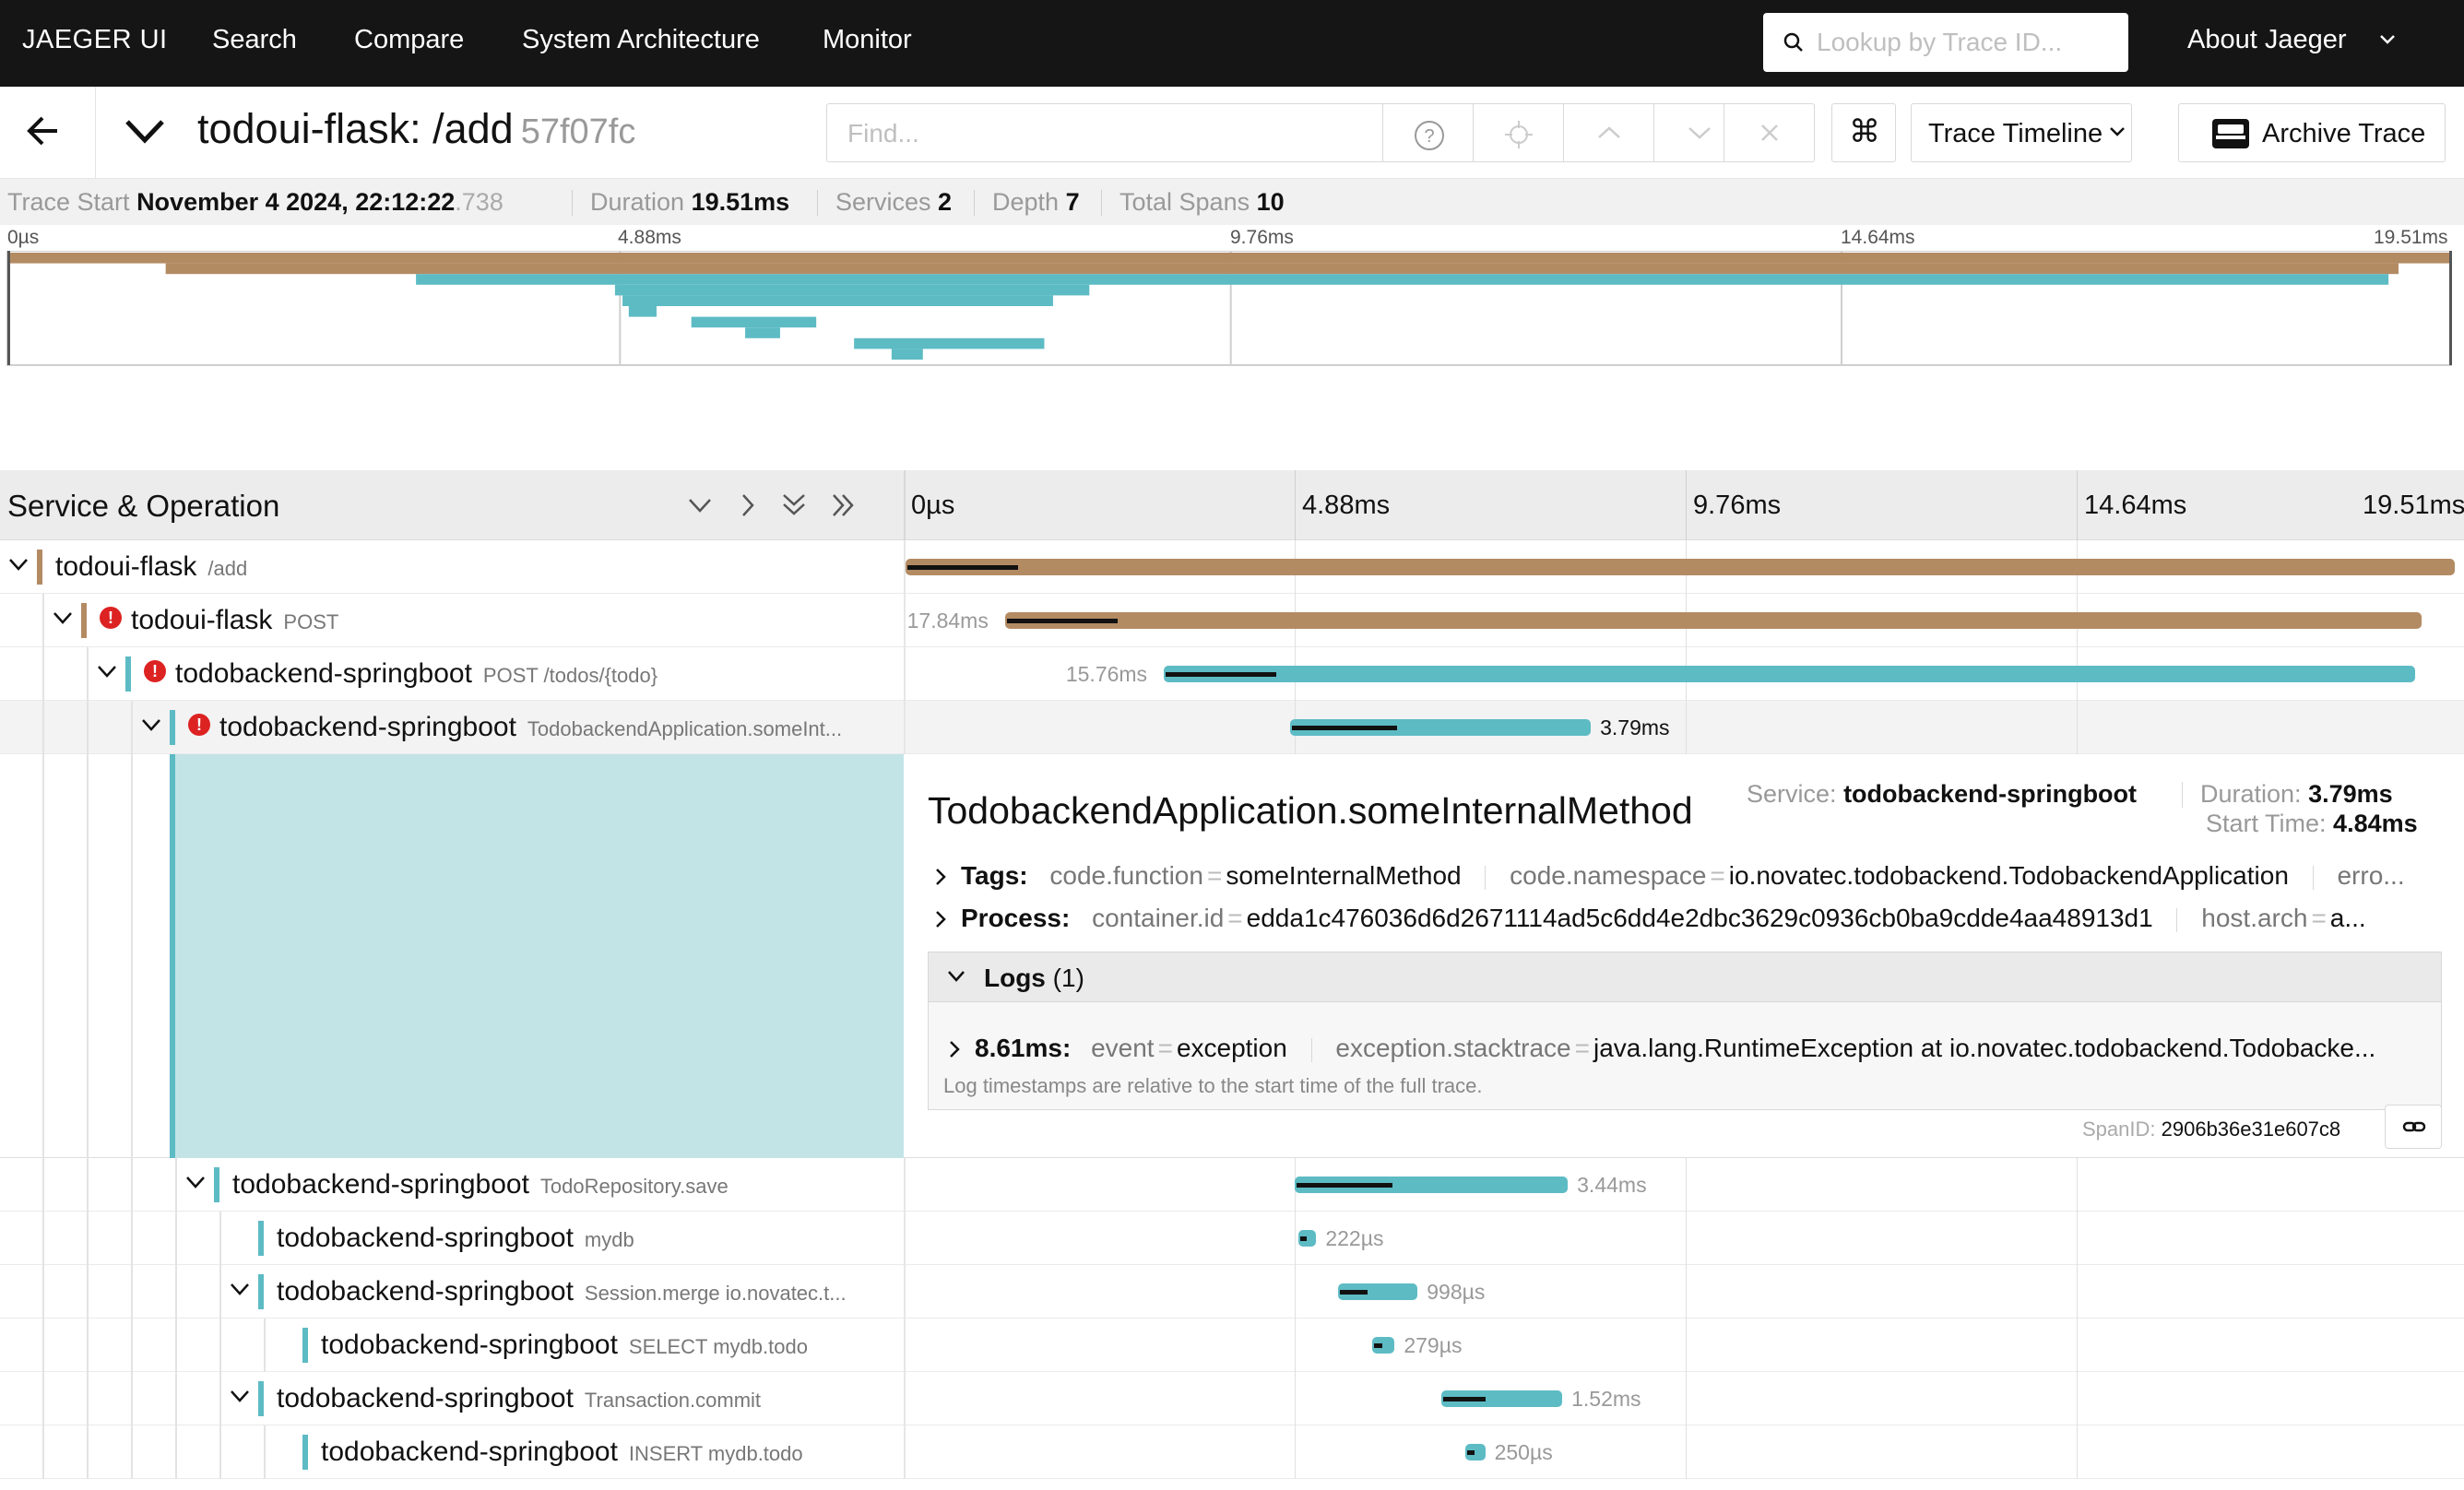  I want to click on span-row: todobackend-springboot mydb 222µs, so click(1232, 1238).